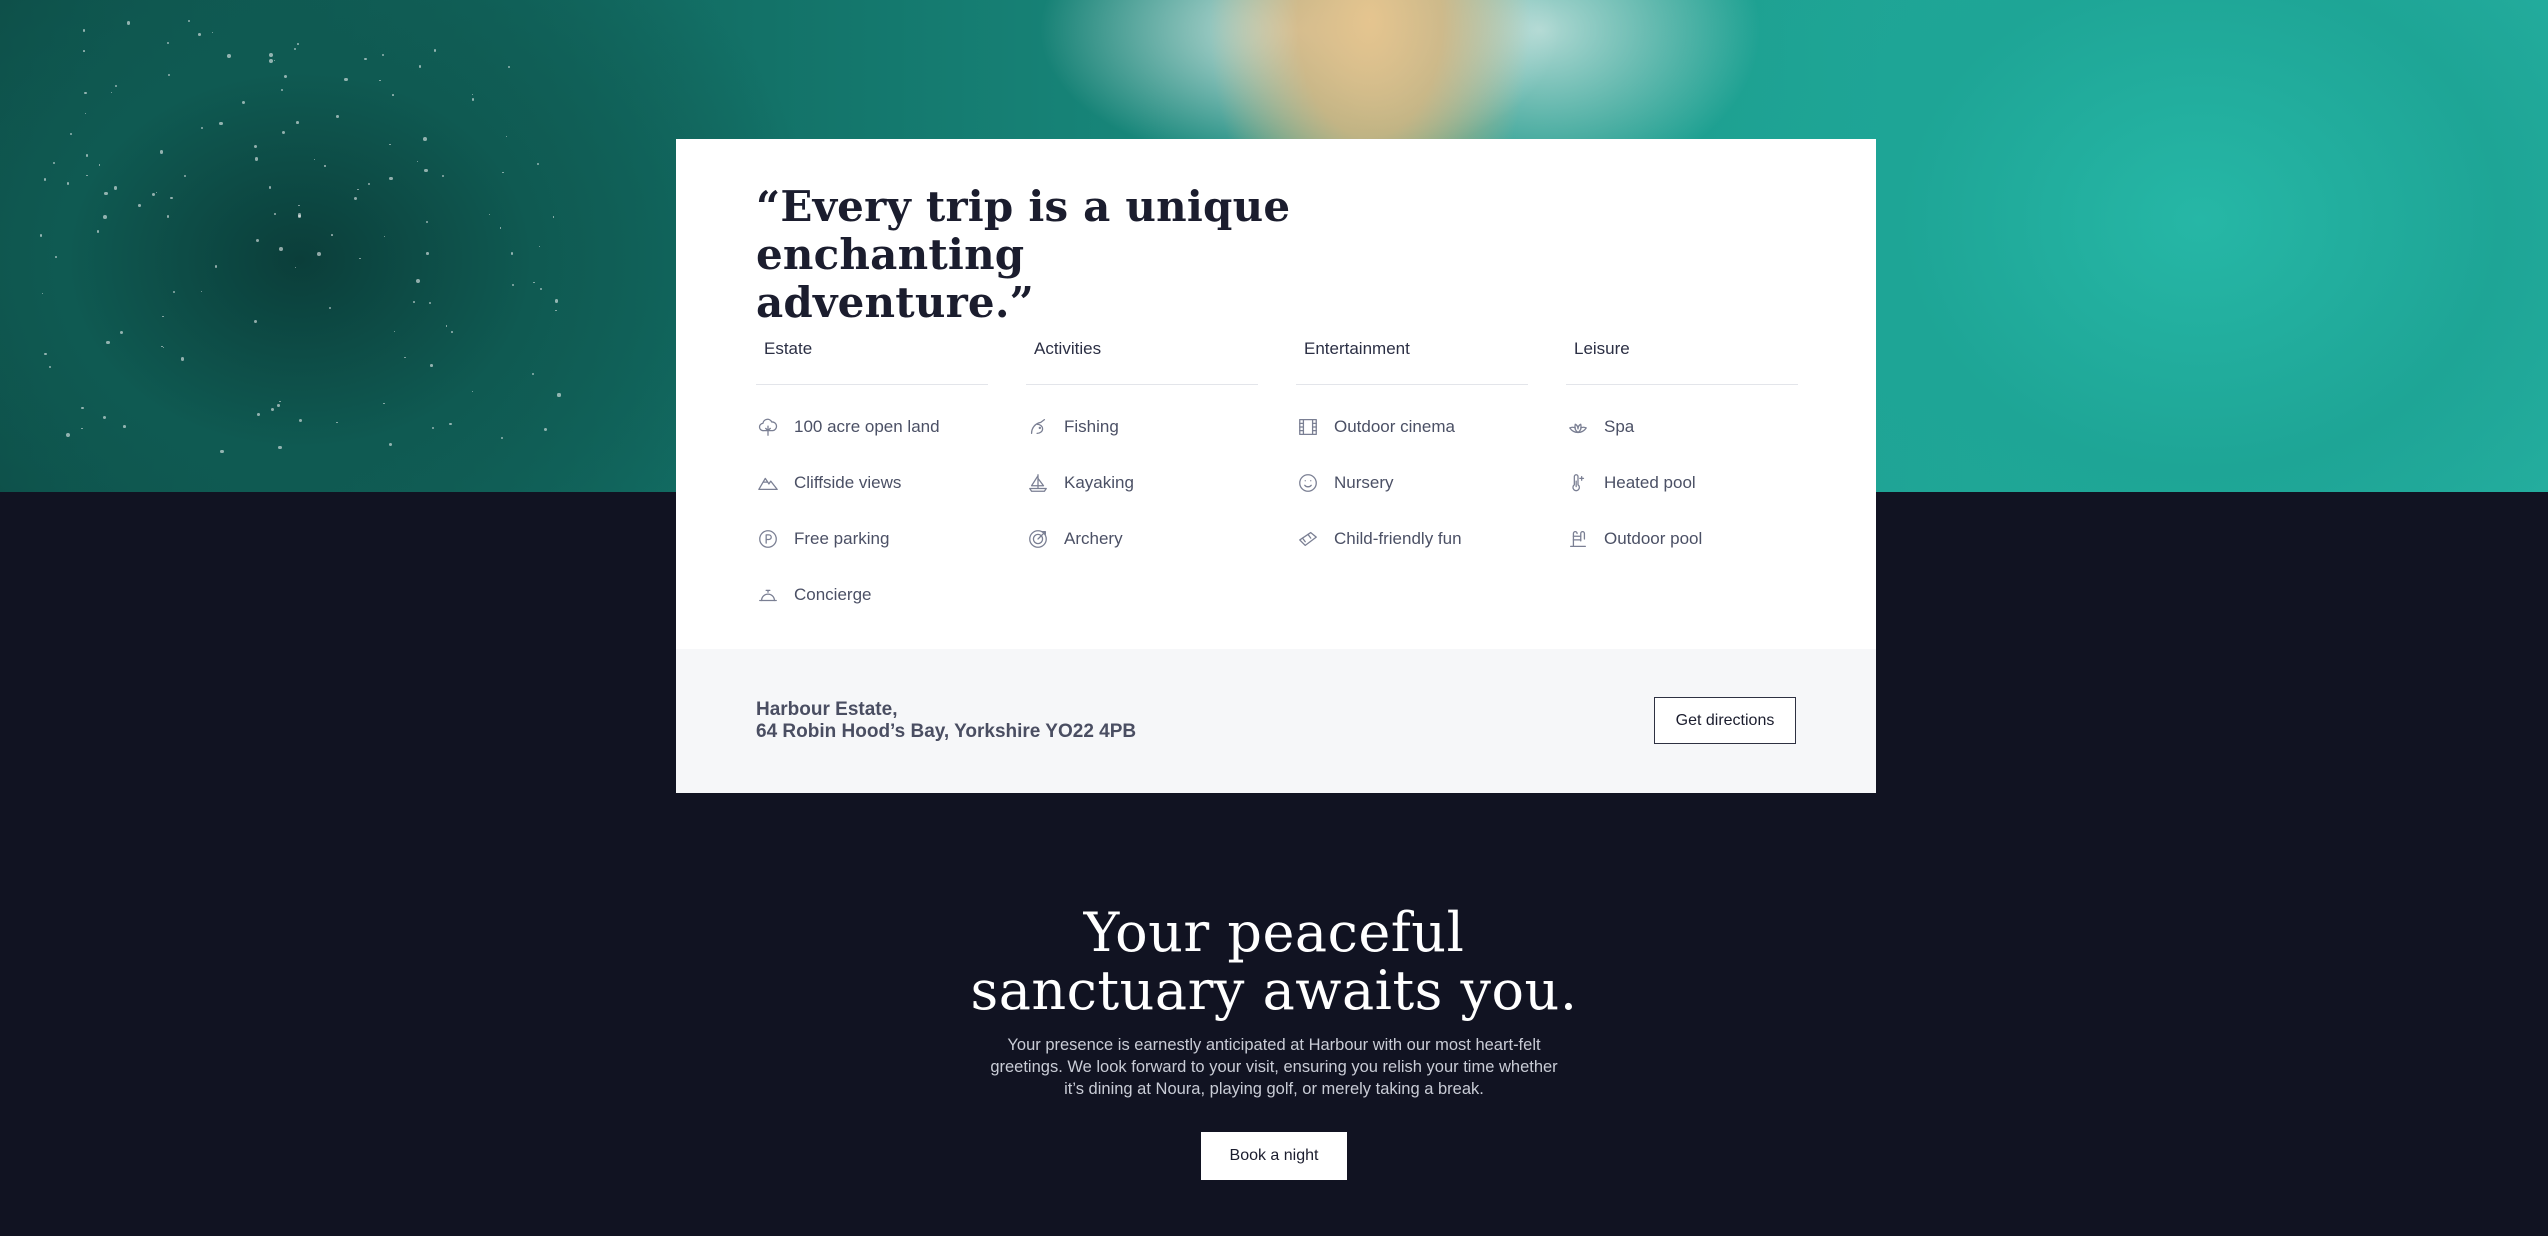 The image size is (2548, 1236). Describe the element at coordinates (867, 426) in the screenshot. I see `item-label: 100 acre open land` at that location.